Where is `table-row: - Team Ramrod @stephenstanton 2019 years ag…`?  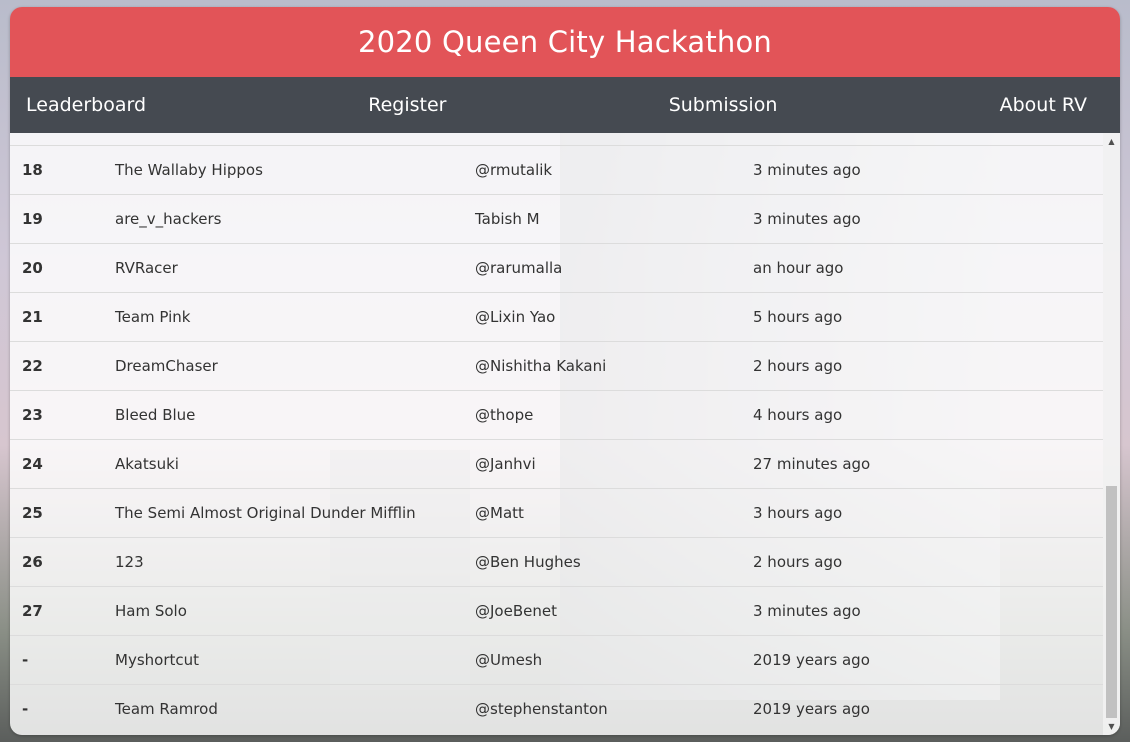 table-row: - Team Ramrod @stephenstanton 2019 years ag… is located at coordinates (556, 708).